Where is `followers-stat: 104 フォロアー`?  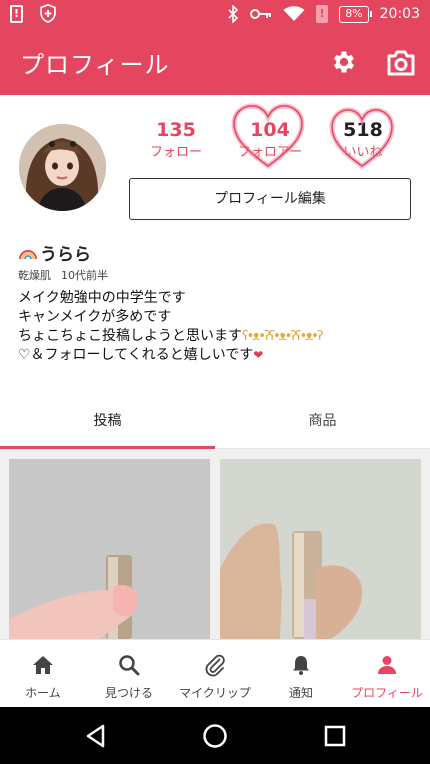
followers-stat: 104 フォロアー is located at coordinates (270, 140).